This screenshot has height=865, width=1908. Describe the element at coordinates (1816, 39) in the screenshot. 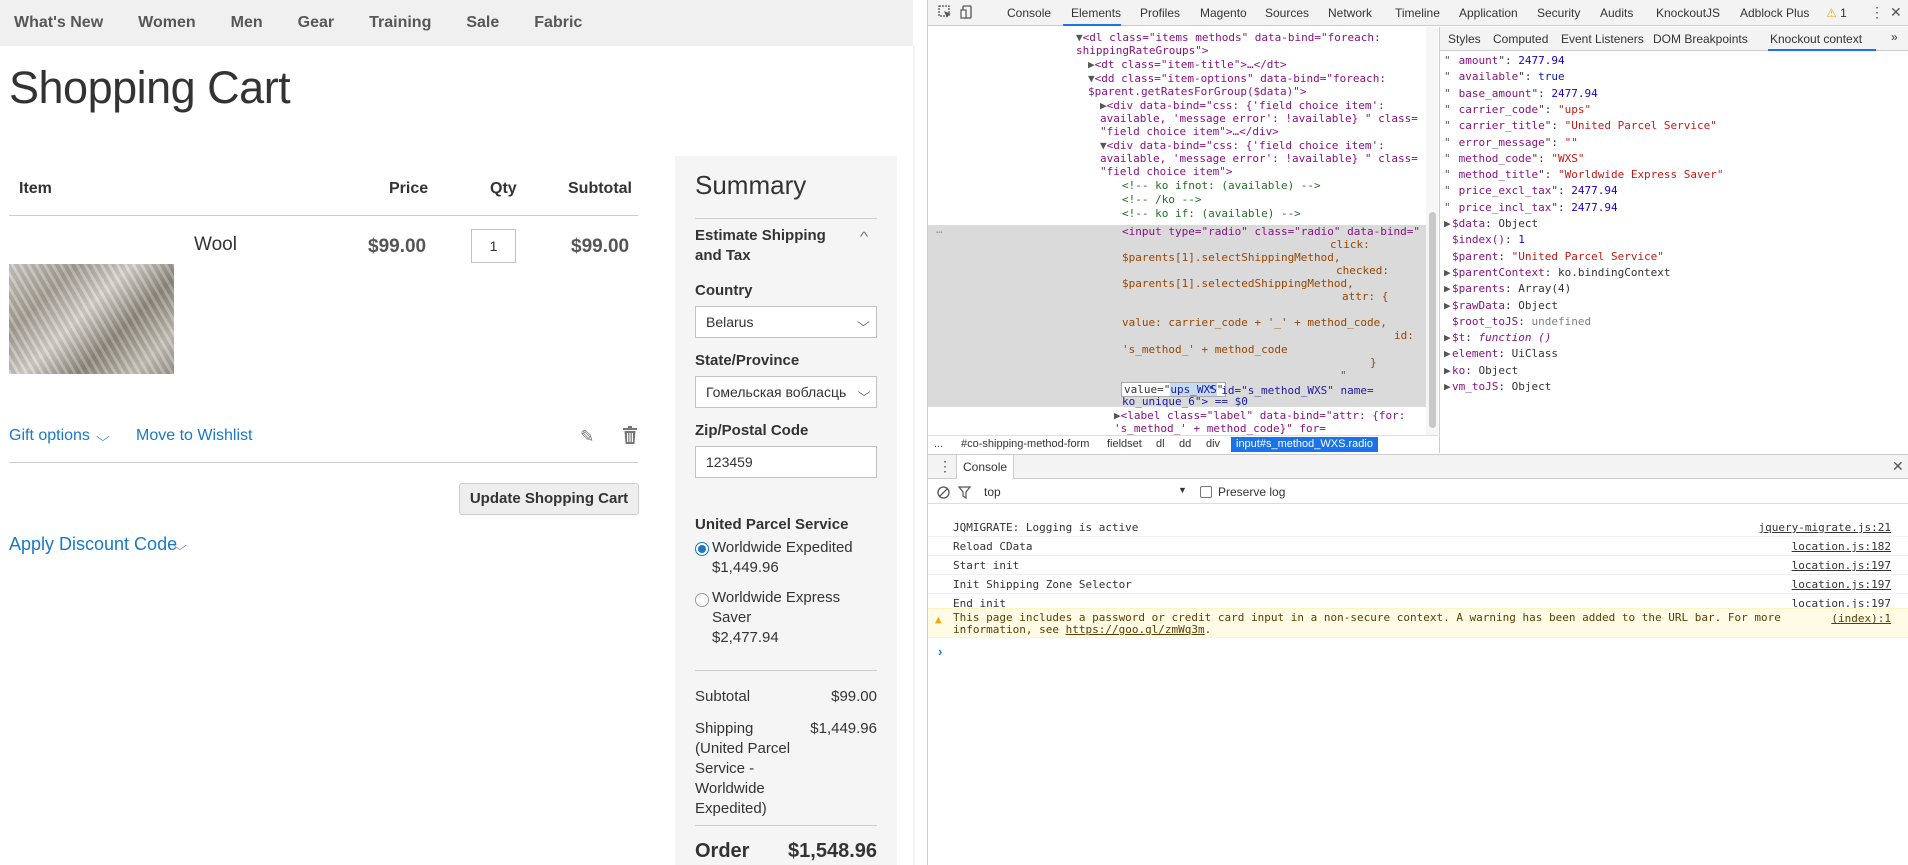

I see `tab-knockout-context: Knockout context` at that location.